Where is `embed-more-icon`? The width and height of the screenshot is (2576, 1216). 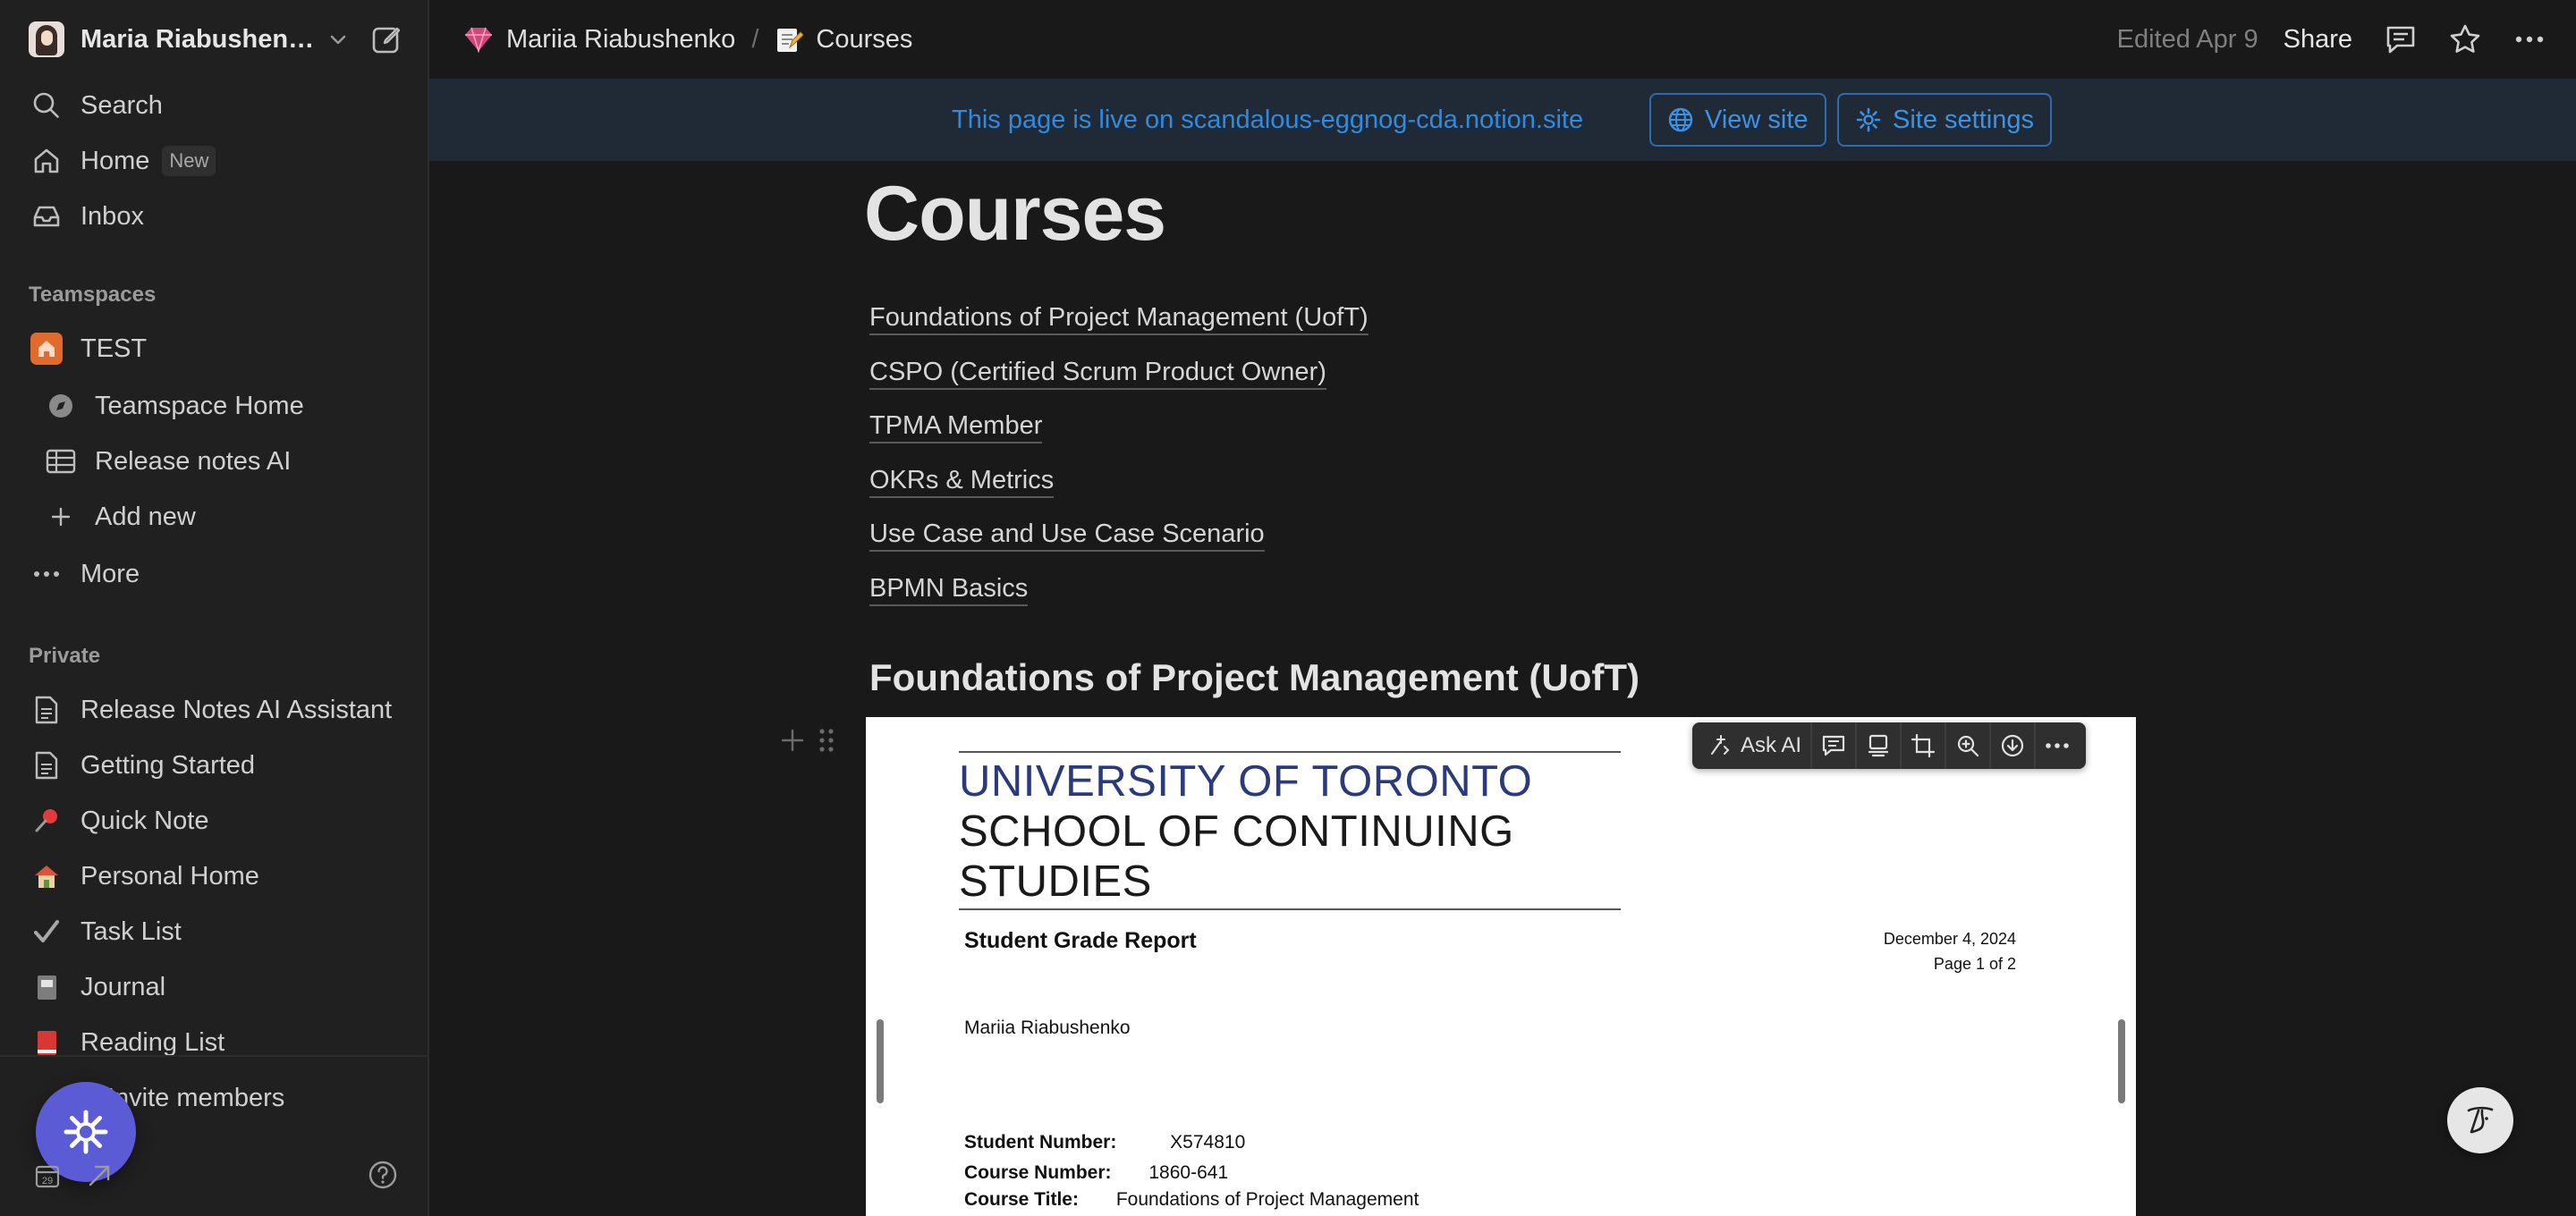 embed-more-icon is located at coordinates (2057, 745).